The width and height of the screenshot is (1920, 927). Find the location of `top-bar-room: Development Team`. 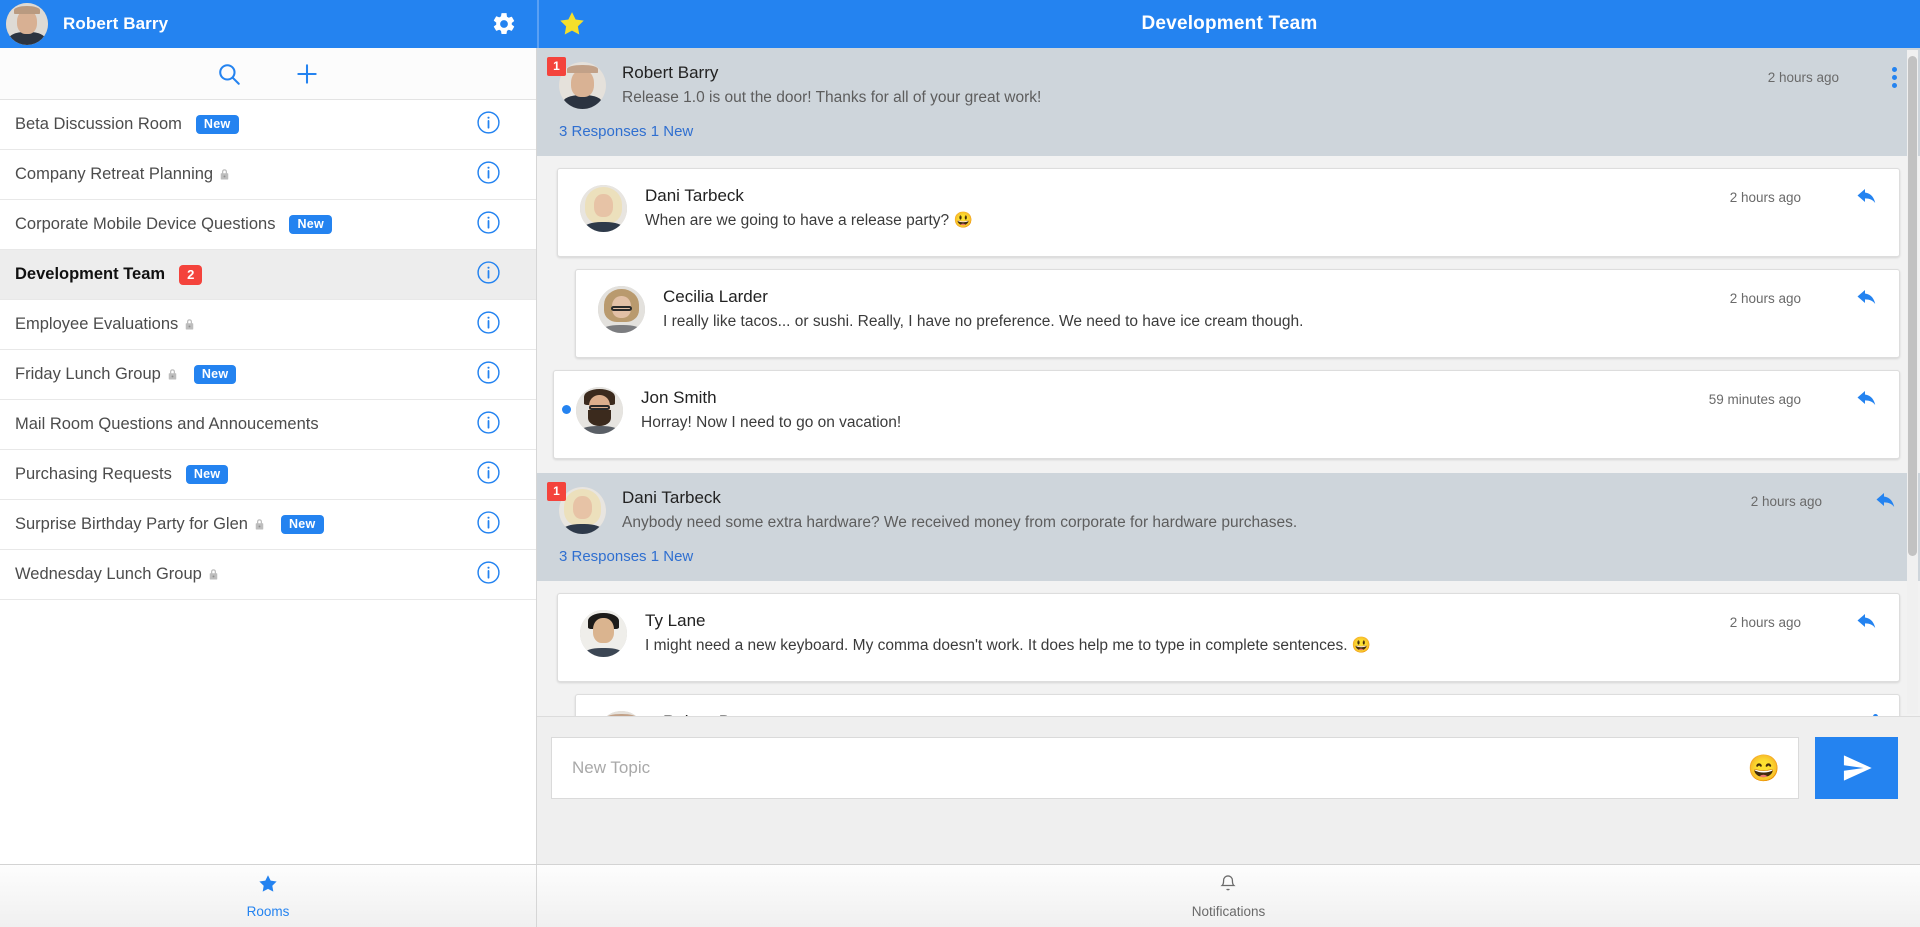

top-bar-room: Development Team is located at coordinates (1229, 24).